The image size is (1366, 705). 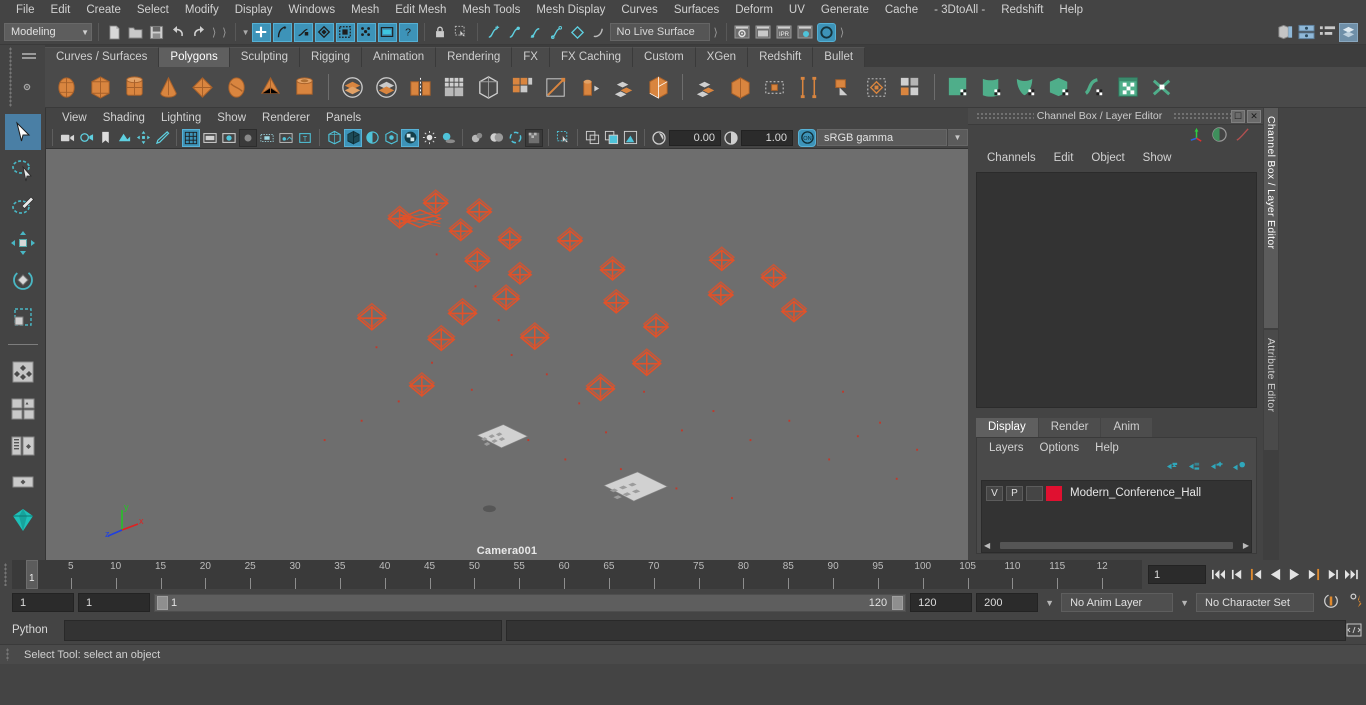 What do you see at coordinates (898, 602) in the screenshot?
I see `range-end-grip` at bounding box center [898, 602].